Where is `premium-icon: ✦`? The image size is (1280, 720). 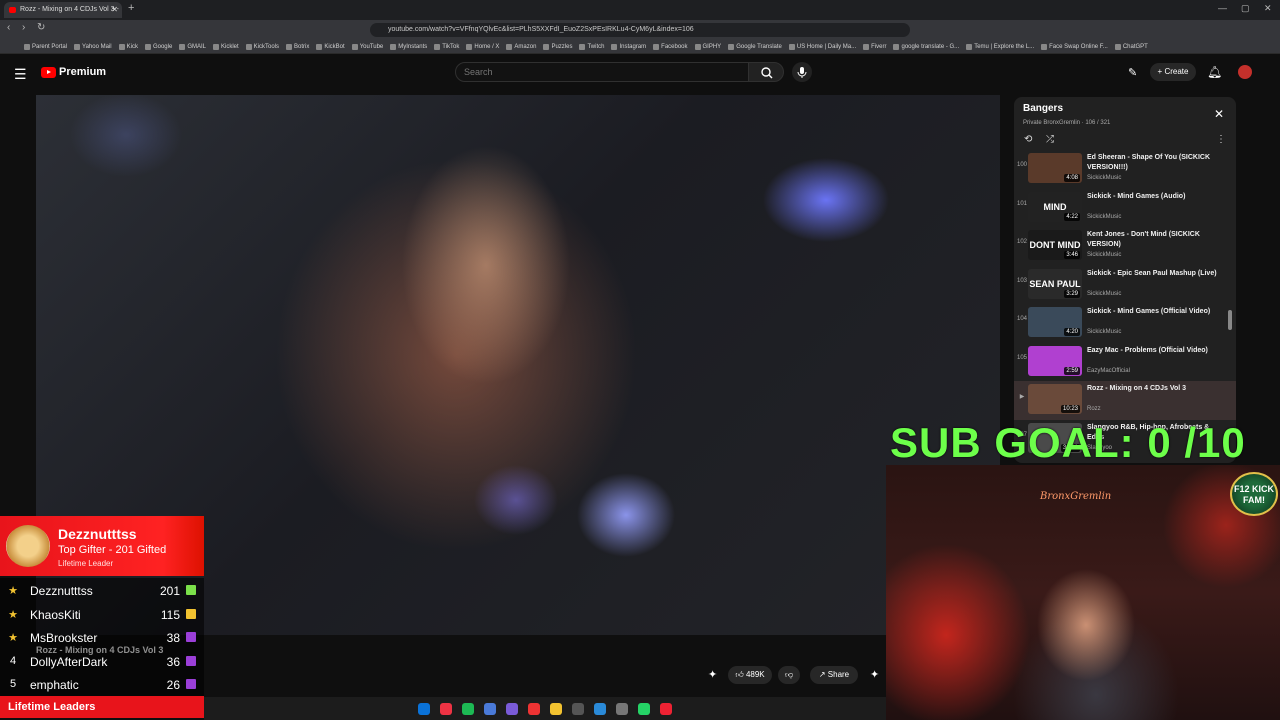 premium-icon: ✦ is located at coordinates (712, 674).